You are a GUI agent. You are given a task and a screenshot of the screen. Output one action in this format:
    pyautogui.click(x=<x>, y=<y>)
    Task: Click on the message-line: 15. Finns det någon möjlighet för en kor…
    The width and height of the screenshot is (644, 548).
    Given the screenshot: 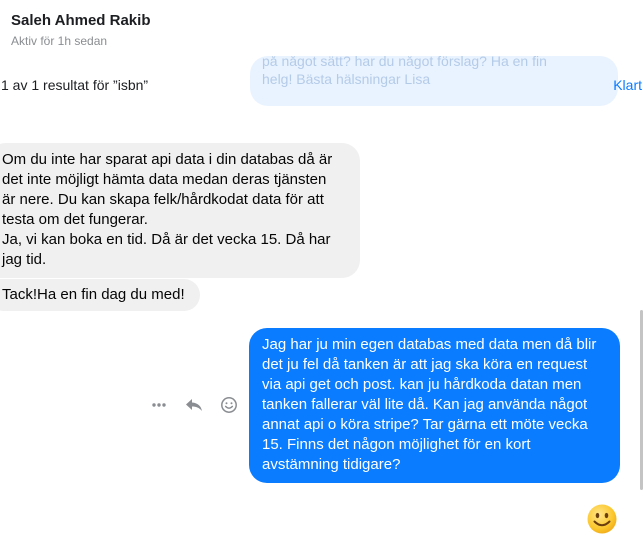 What is the action you would take?
    pyautogui.click(x=396, y=444)
    